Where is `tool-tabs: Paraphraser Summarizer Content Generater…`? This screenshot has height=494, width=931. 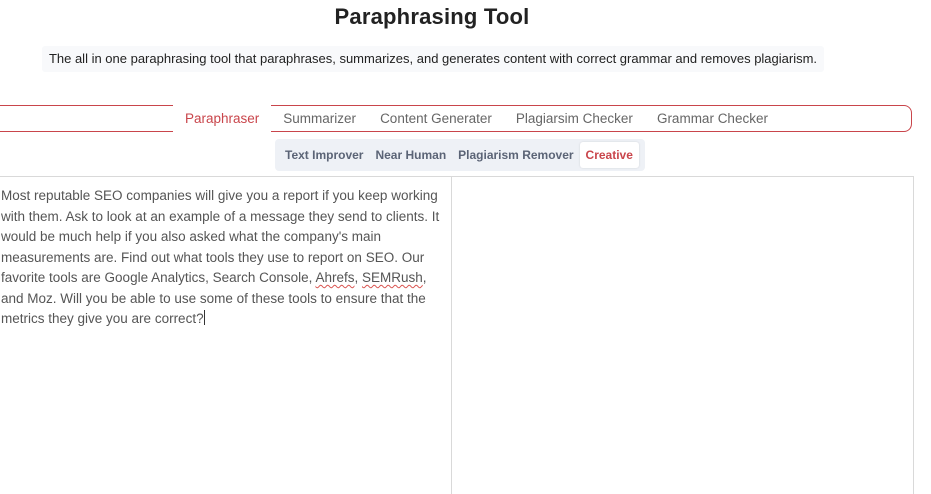
tool-tabs: Paraphraser Summarizer Content Generater… is located at coordinates (476, 119).